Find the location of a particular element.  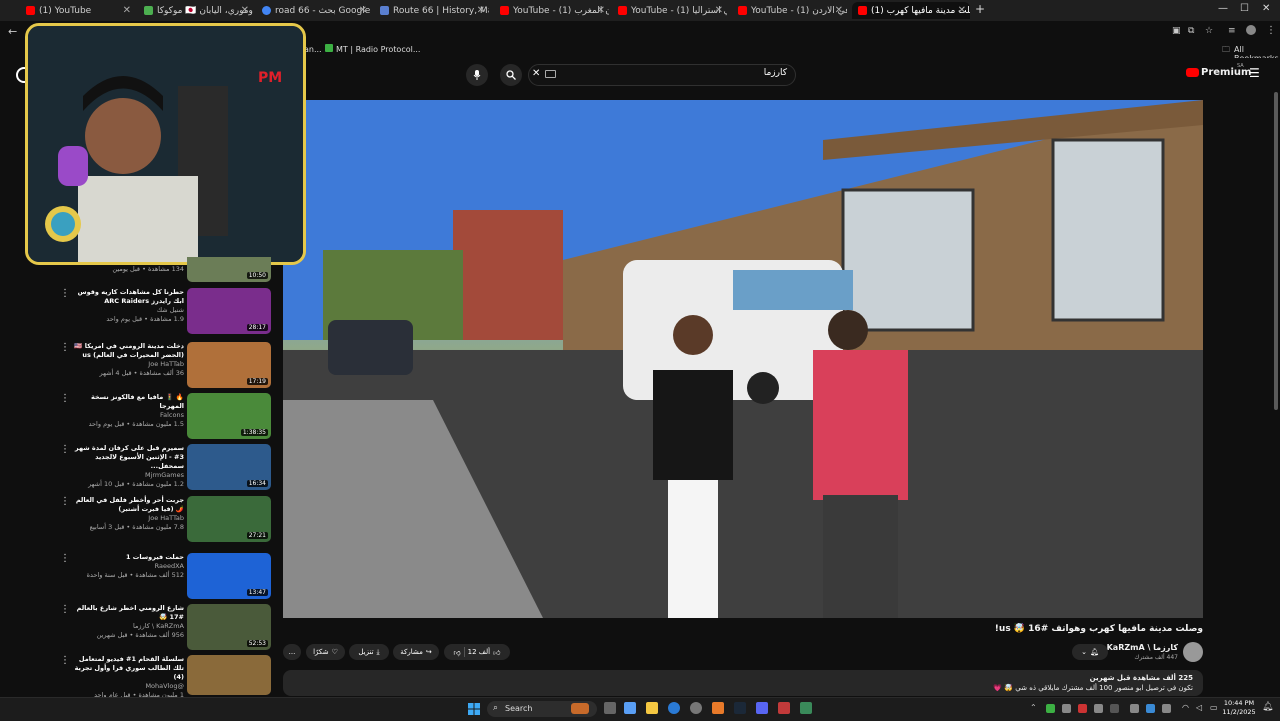

list-item: 134 مشاهدة • قبل يومين 10:50 is located at coordinates (166, 269).